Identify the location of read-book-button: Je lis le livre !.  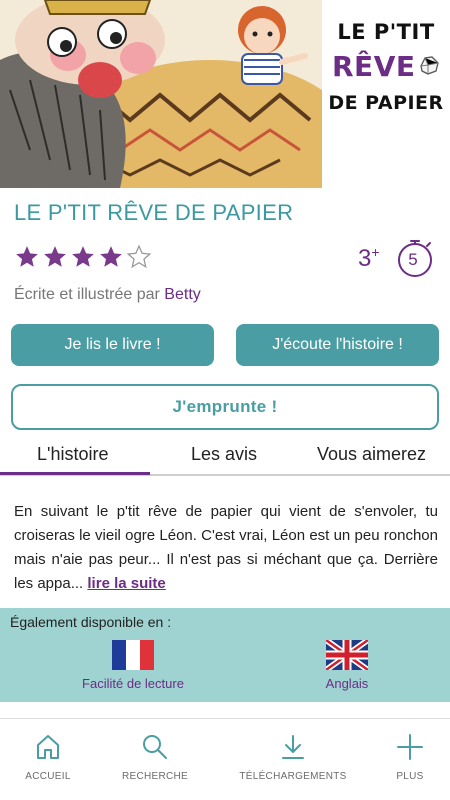
(112, 345).